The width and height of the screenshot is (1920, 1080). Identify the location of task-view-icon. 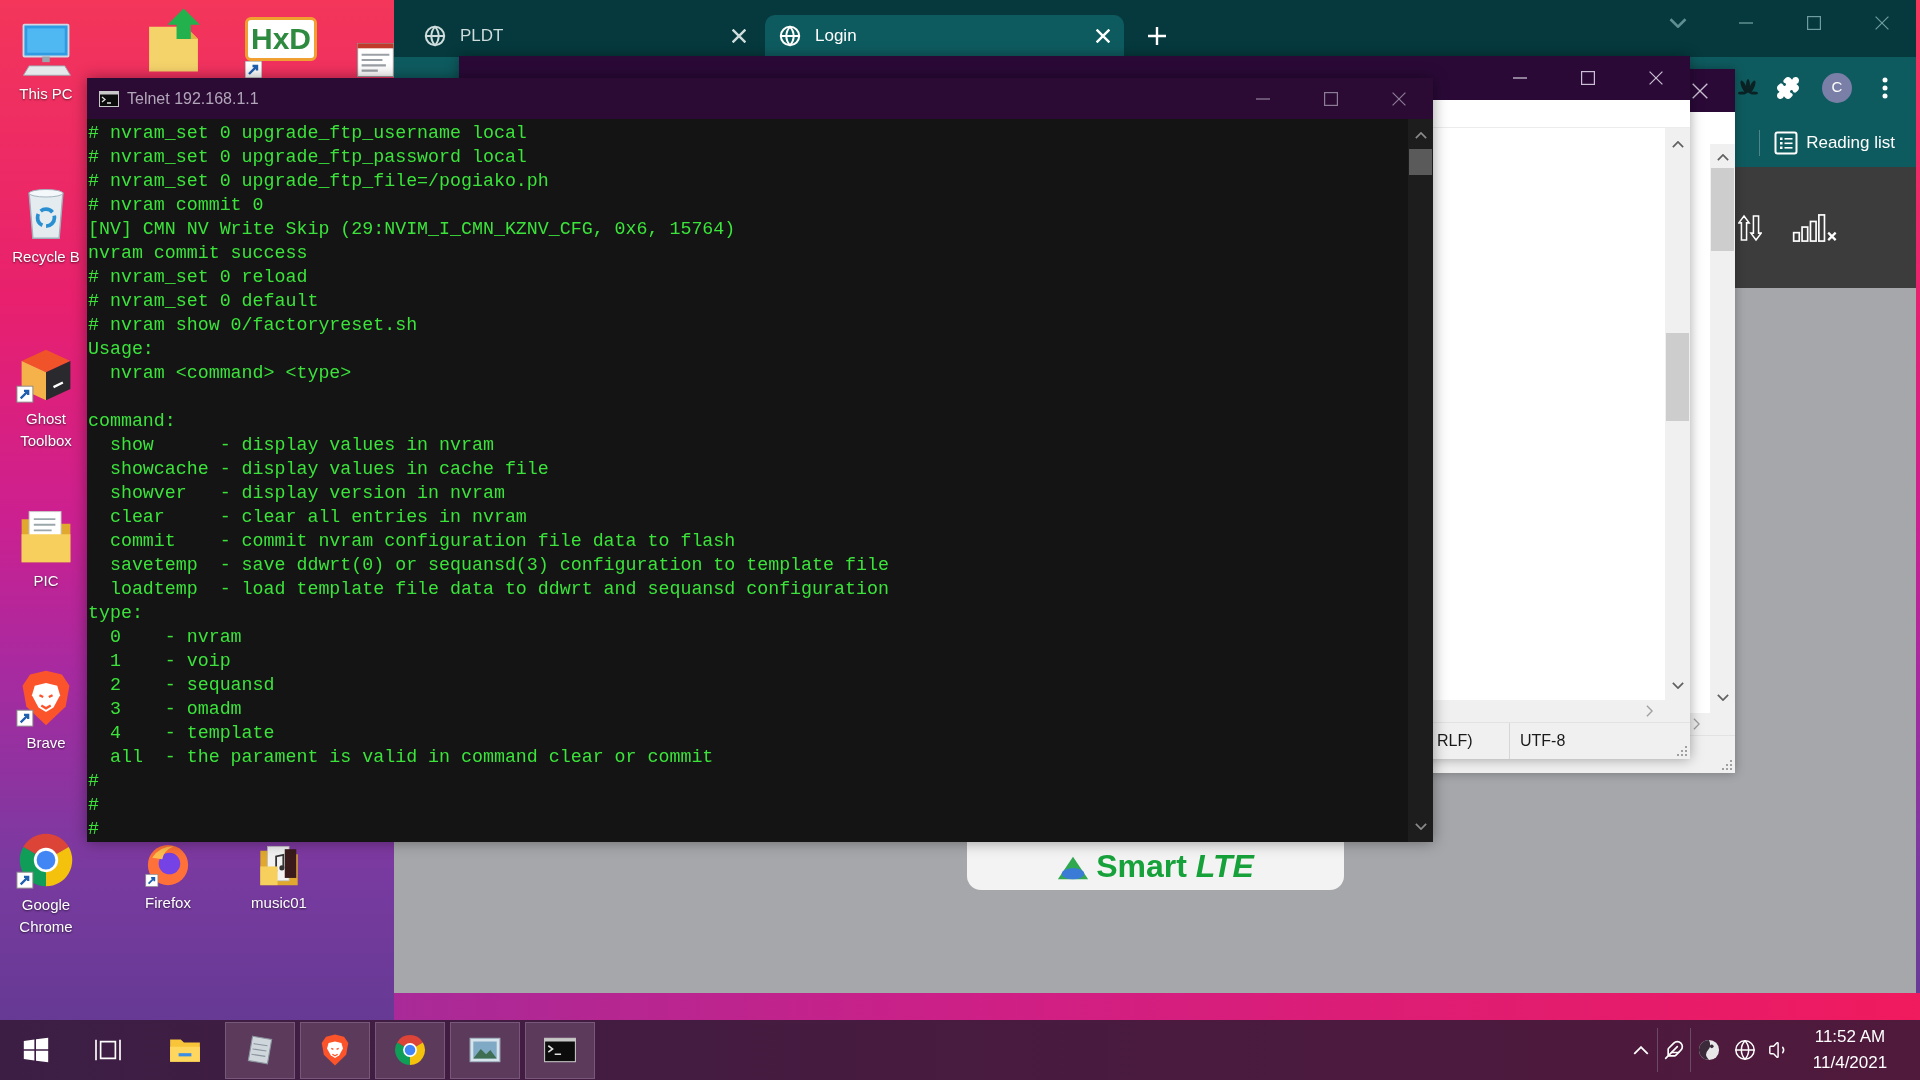
(108, 1050).